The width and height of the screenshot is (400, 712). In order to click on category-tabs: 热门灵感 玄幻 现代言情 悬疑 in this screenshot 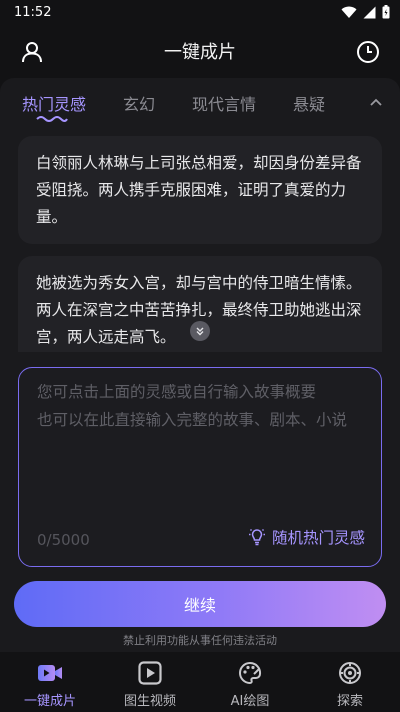, I will do `click(200, 103)`.